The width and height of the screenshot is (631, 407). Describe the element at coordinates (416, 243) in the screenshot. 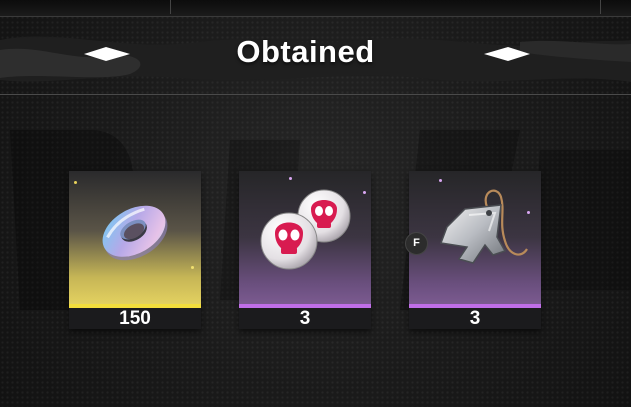

I see `f-key-badge: F` at that location.